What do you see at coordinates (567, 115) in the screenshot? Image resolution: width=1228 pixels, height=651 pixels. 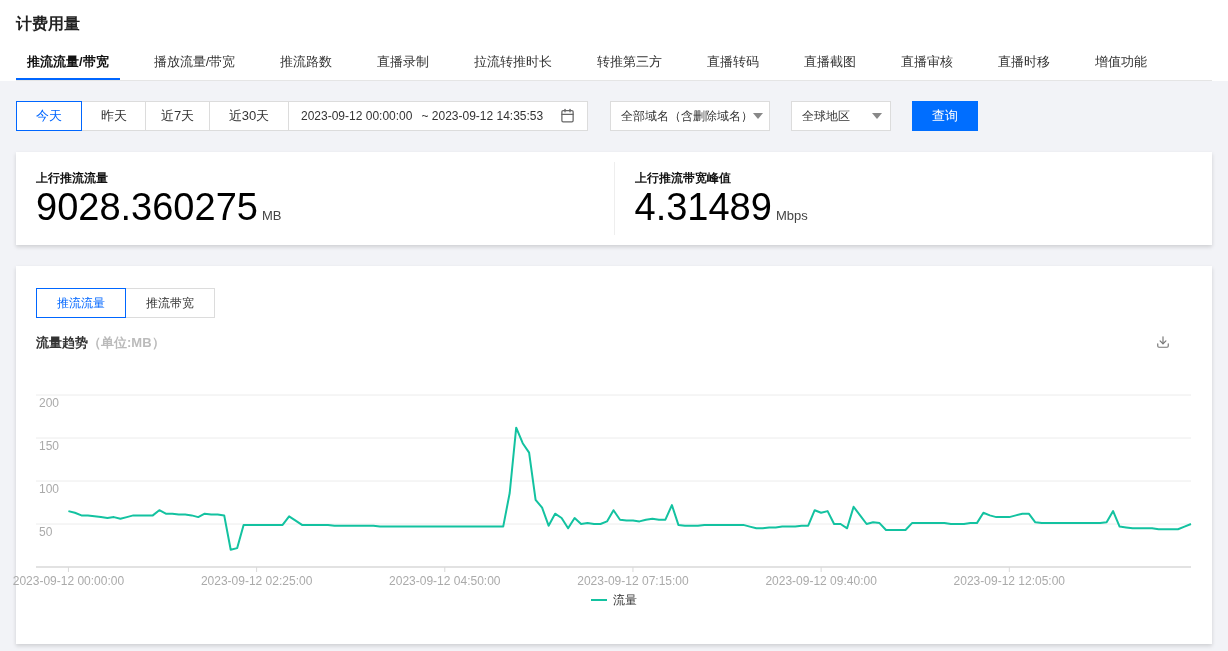 I see `calendar-icon` at bounding box center [567, 115].